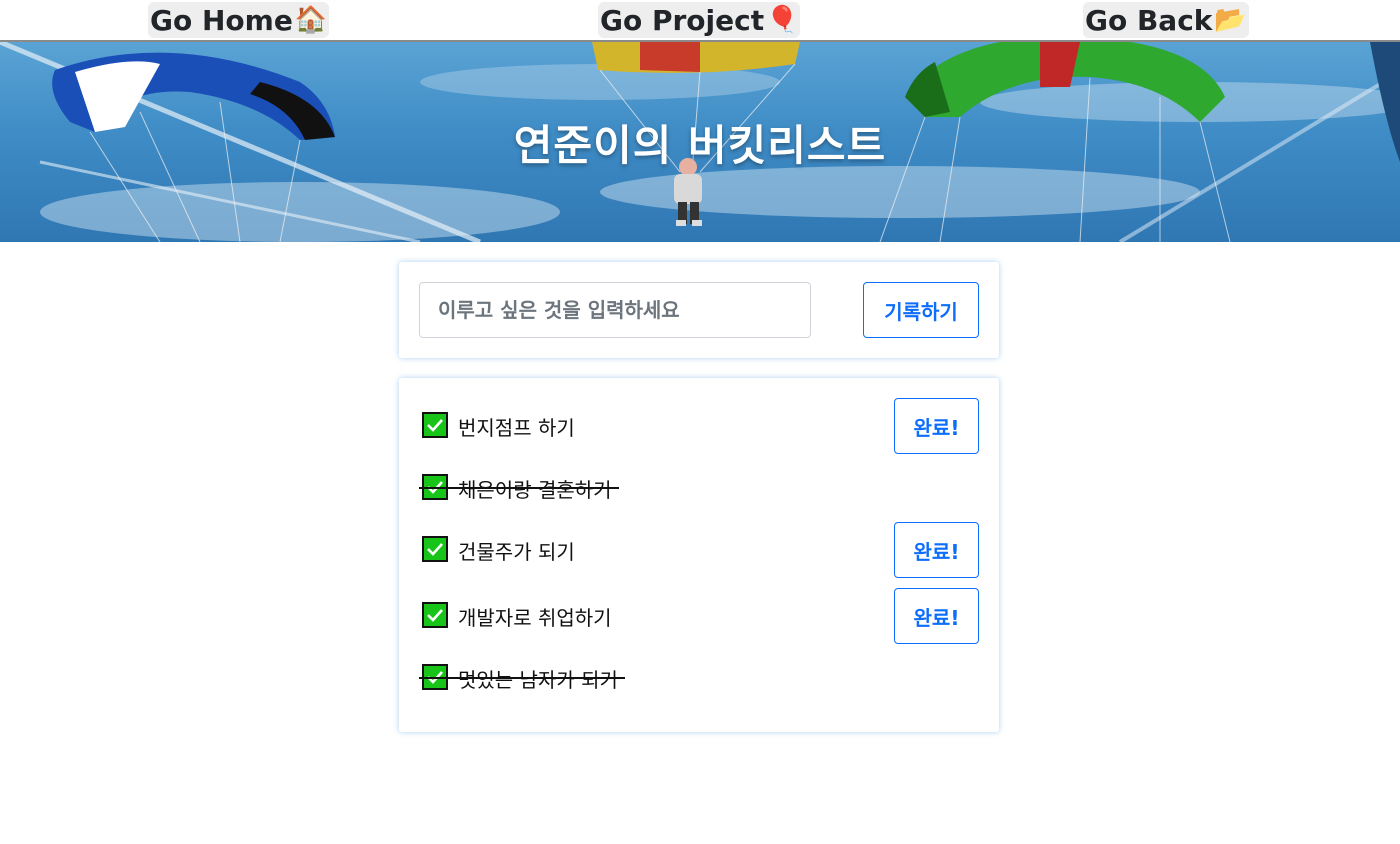 The width and height of the screenshot is (1400, 844). What do you see at coordinates (615, 310) in the screenshot?
I see `bucket-input` at bounding box center [615, 310].